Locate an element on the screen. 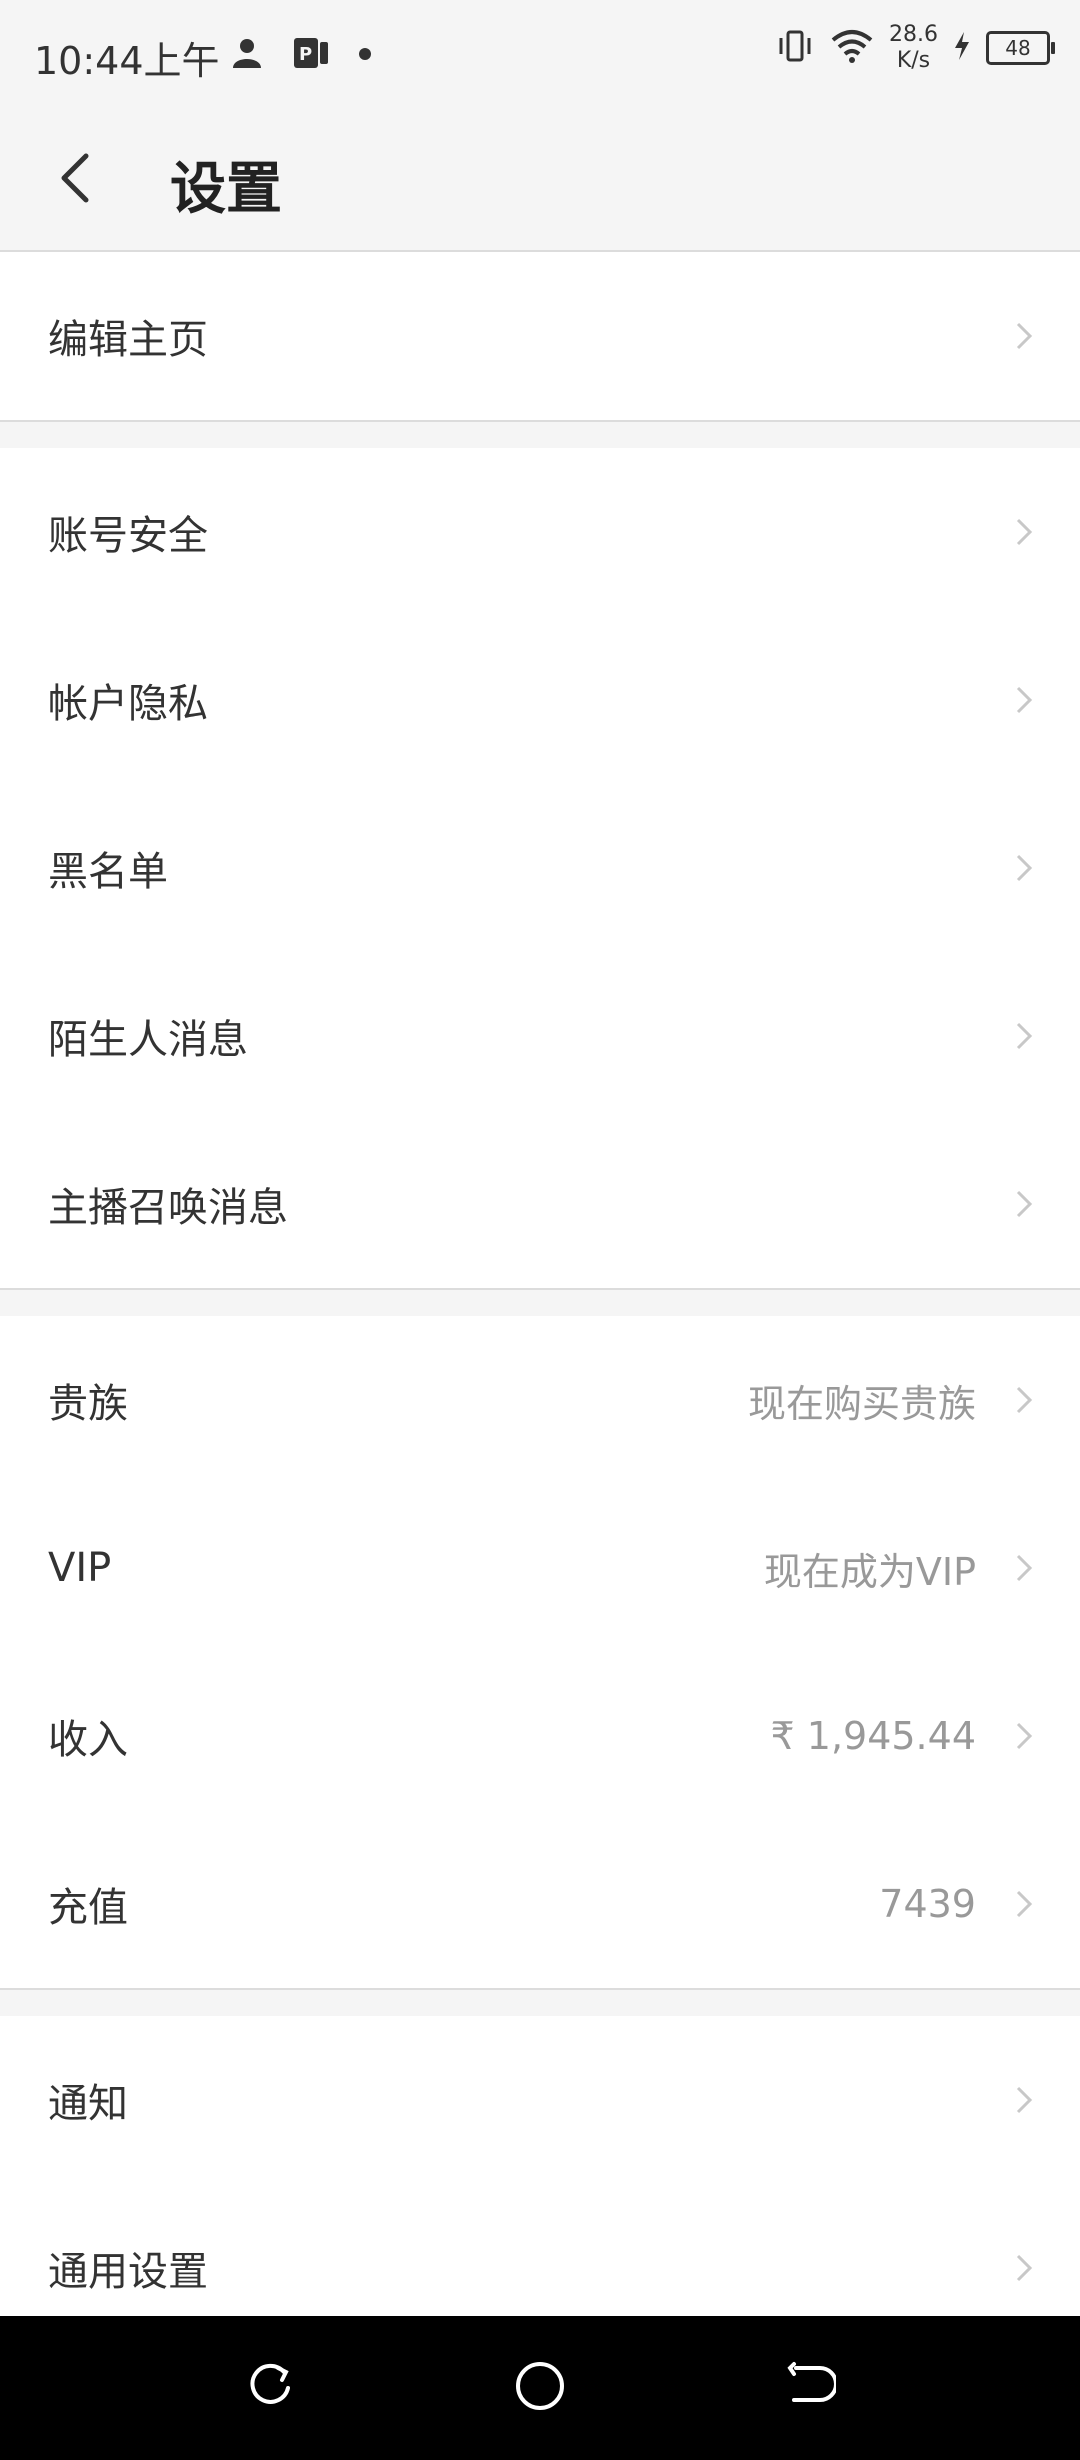 The image size is (1080, 2460). row-value: 现在购买贵族 is located at coordinates (861, 1403).